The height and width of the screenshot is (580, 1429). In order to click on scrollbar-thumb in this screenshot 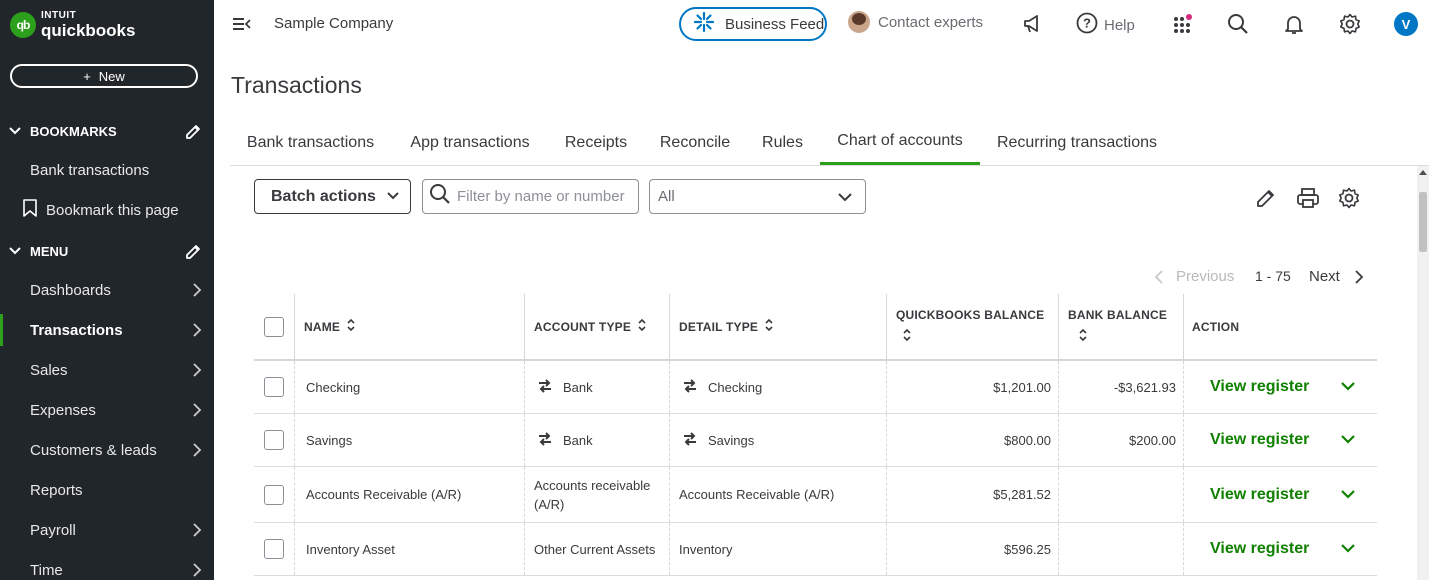, I will do `click(1423, 222)`.